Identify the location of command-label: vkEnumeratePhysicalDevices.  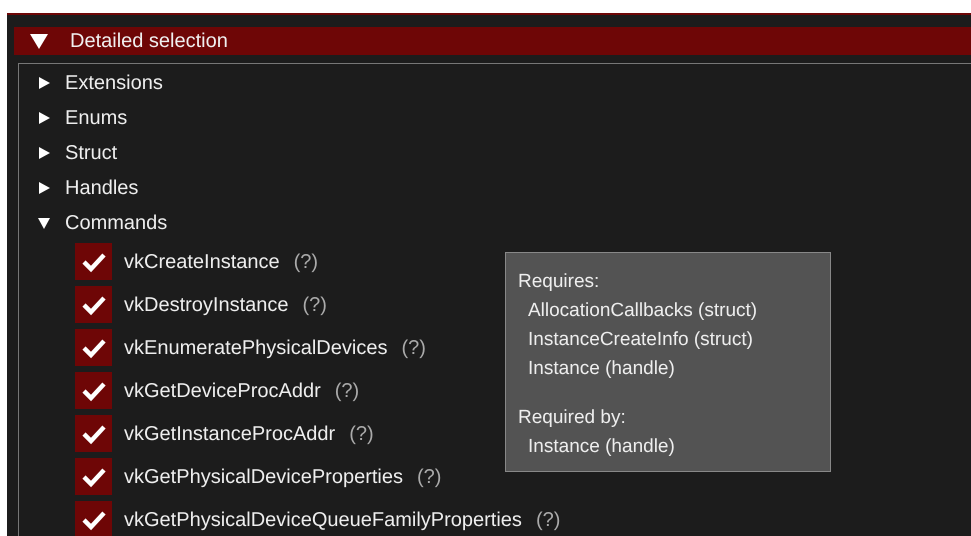
(256, 348).